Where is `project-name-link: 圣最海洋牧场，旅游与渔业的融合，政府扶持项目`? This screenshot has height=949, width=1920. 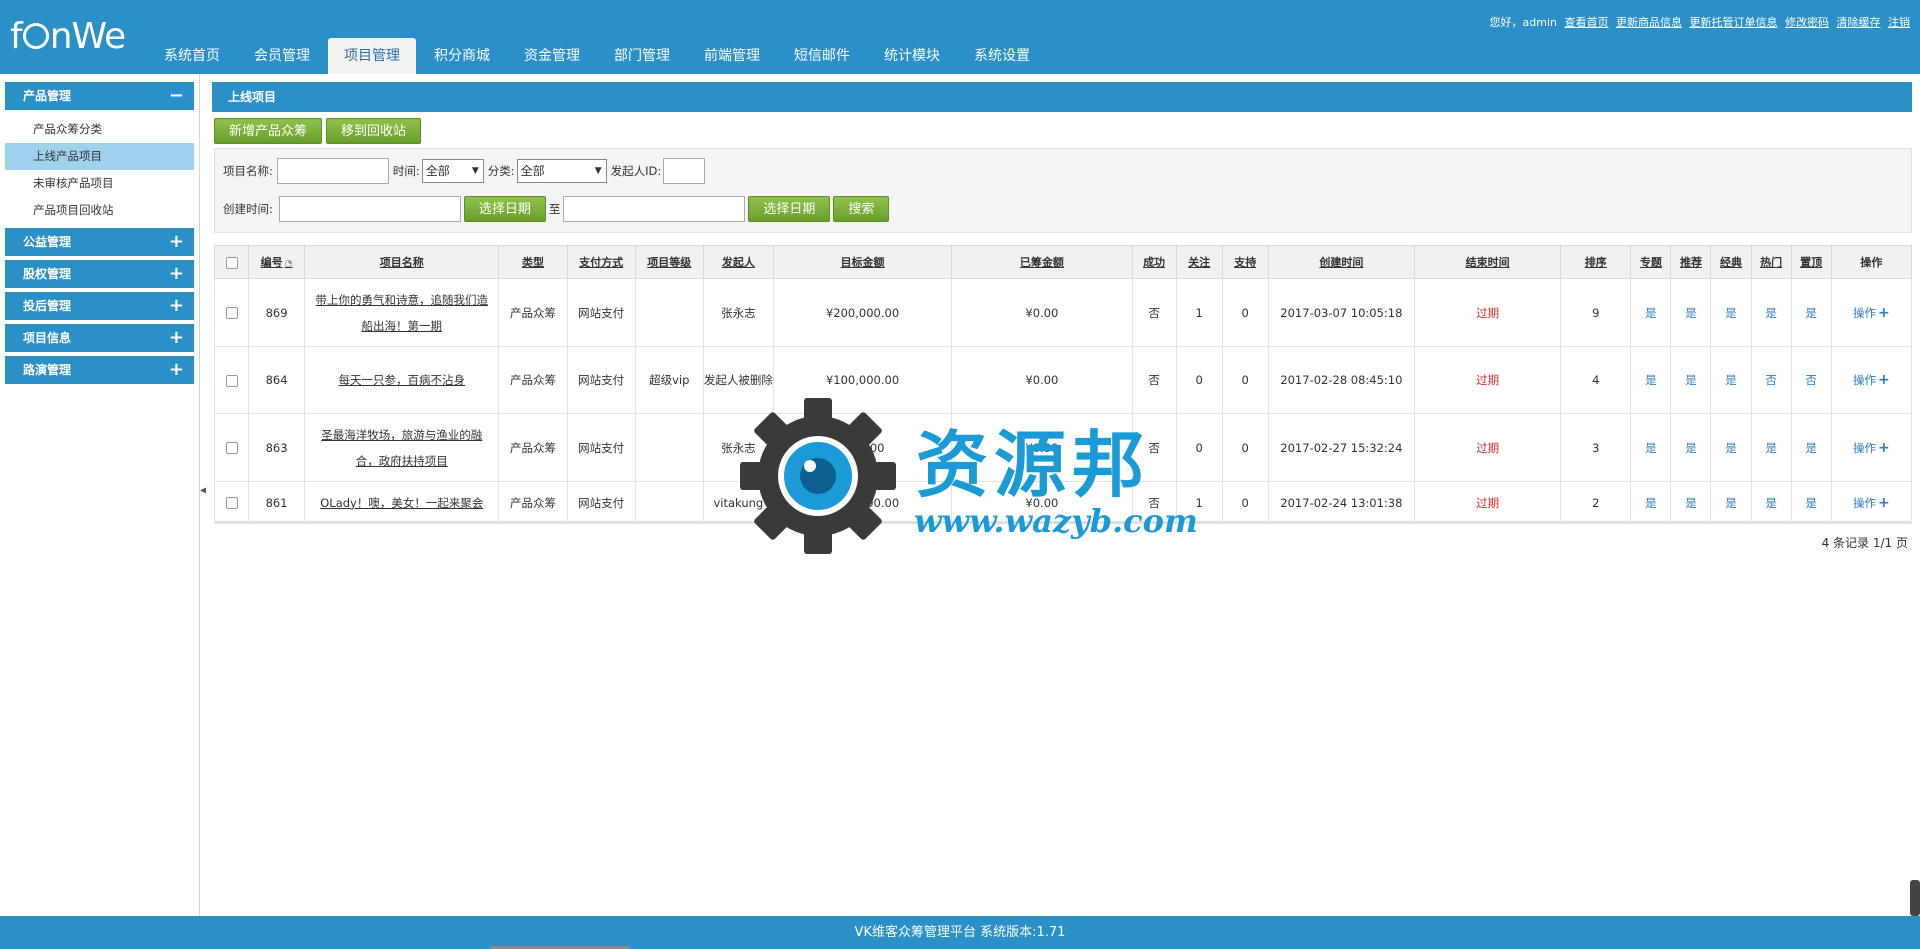 project-name-link: 圣最海洋牧场，旅游与渔业的融合，政府扶持项目 is located at coordinates (401, 448).